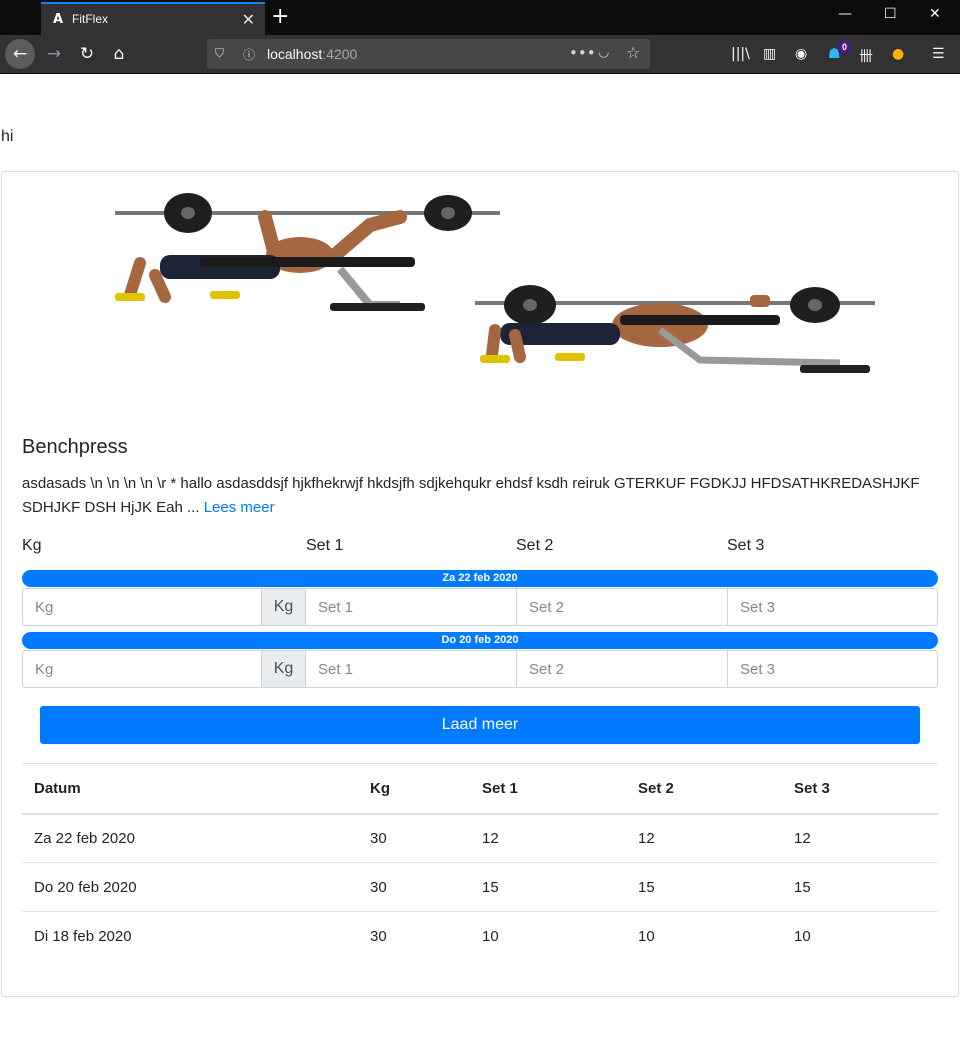 Image resolution: width=960 pixels, height=1050 pixels. What do you see at coordinates (938, 54) in the screenshot?
I see `menu-icon: ☰` at bounding box center [938, 54].